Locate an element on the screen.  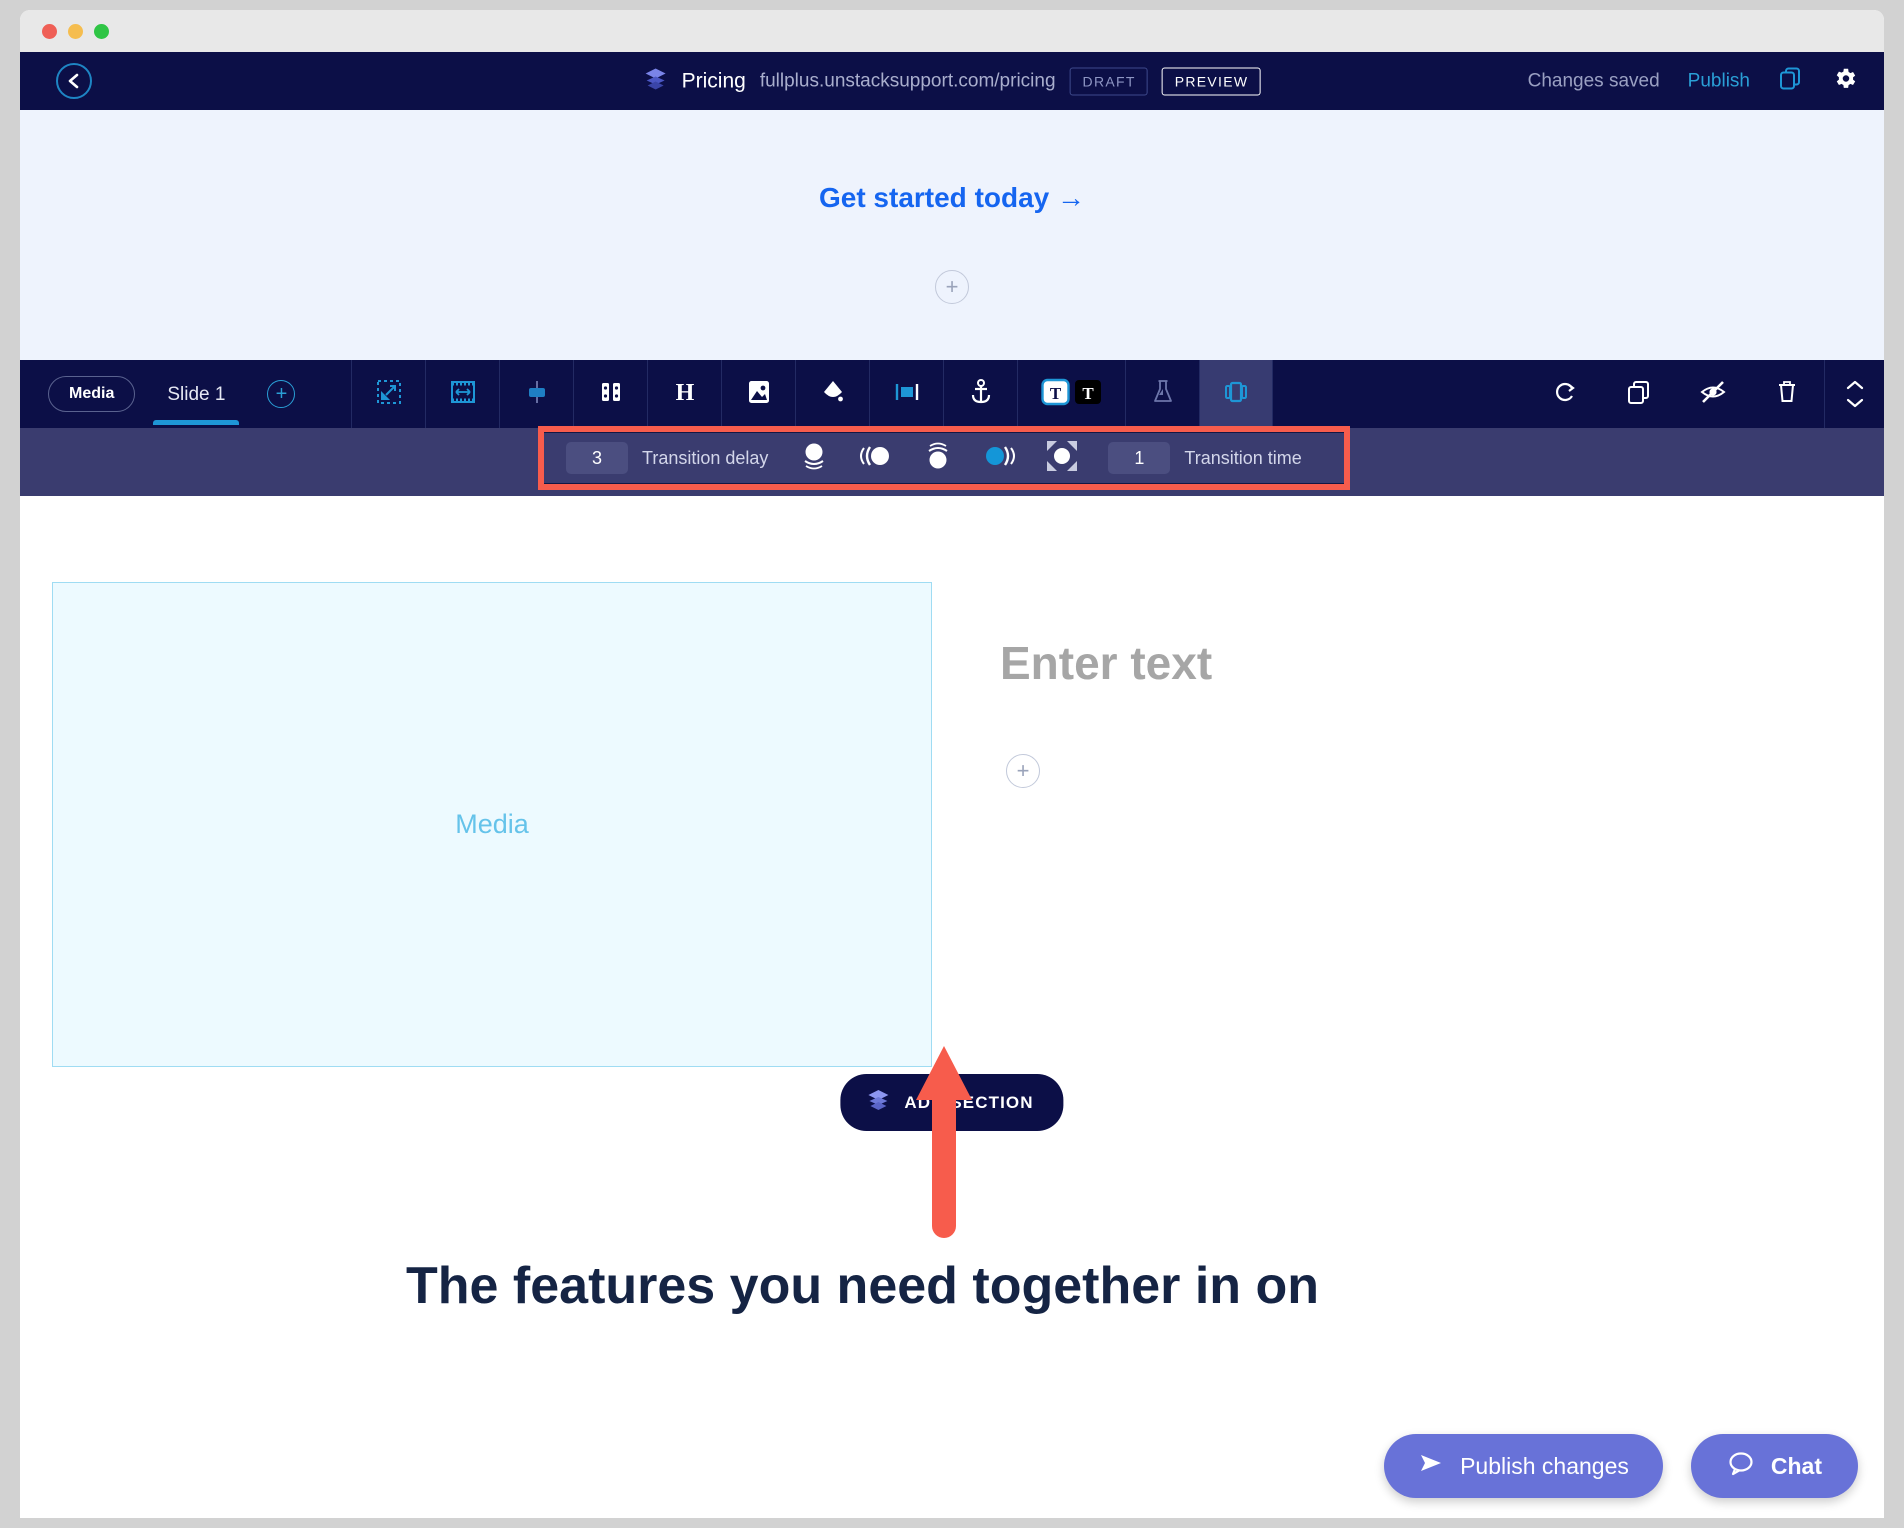
replace-button is located at coordinates (1565, 394).